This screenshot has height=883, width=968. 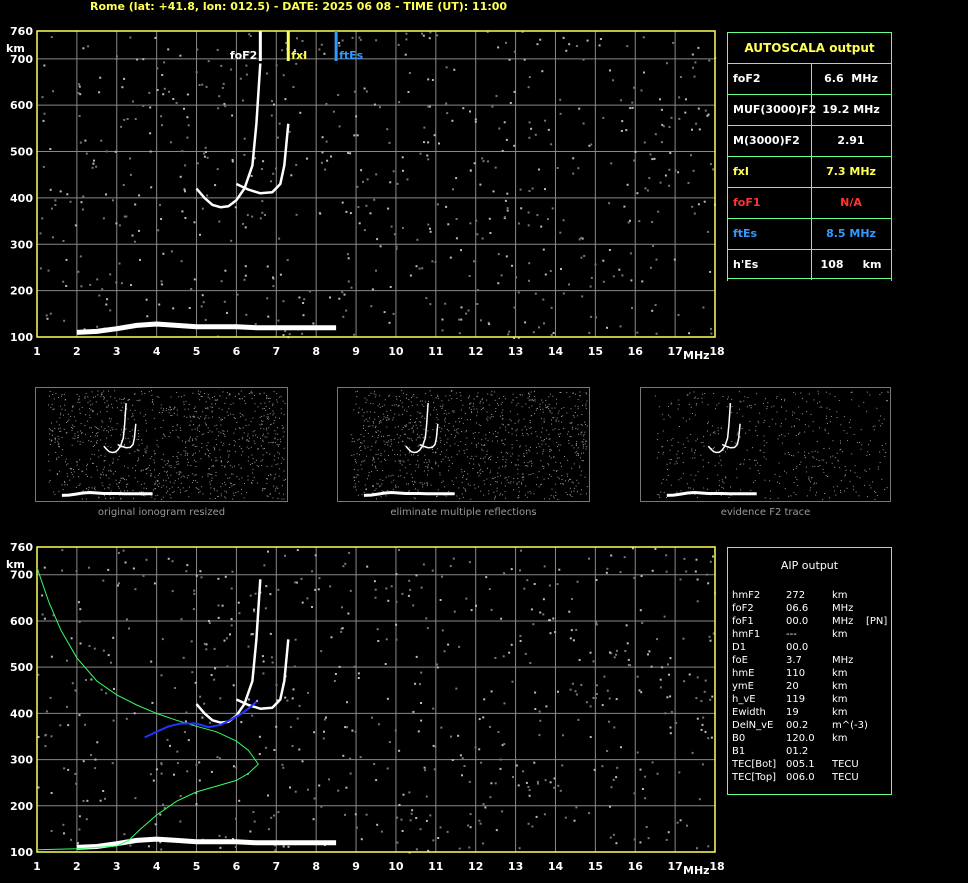 I want to click on aip-cell: MHz, so click(x=843, y=608).